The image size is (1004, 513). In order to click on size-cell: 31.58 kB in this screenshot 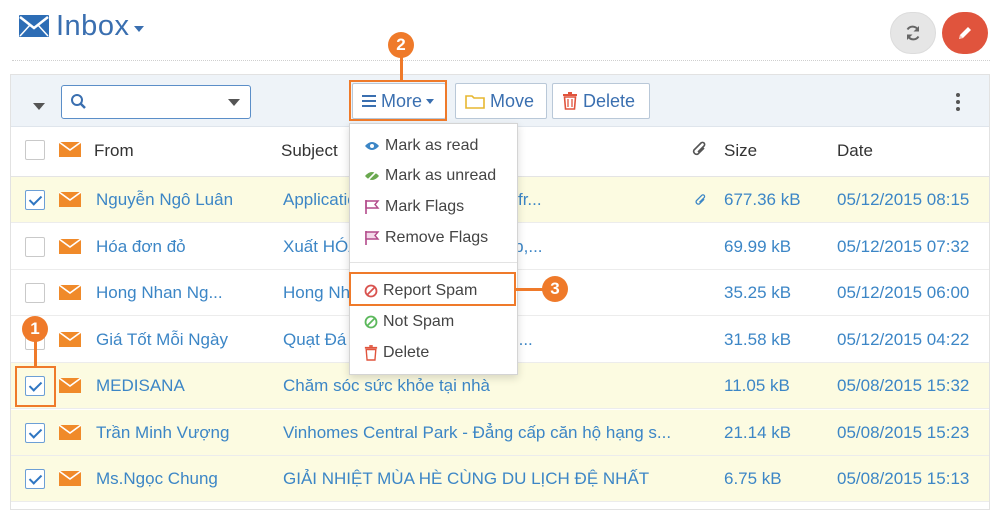, I will do `click(758, 339)`.